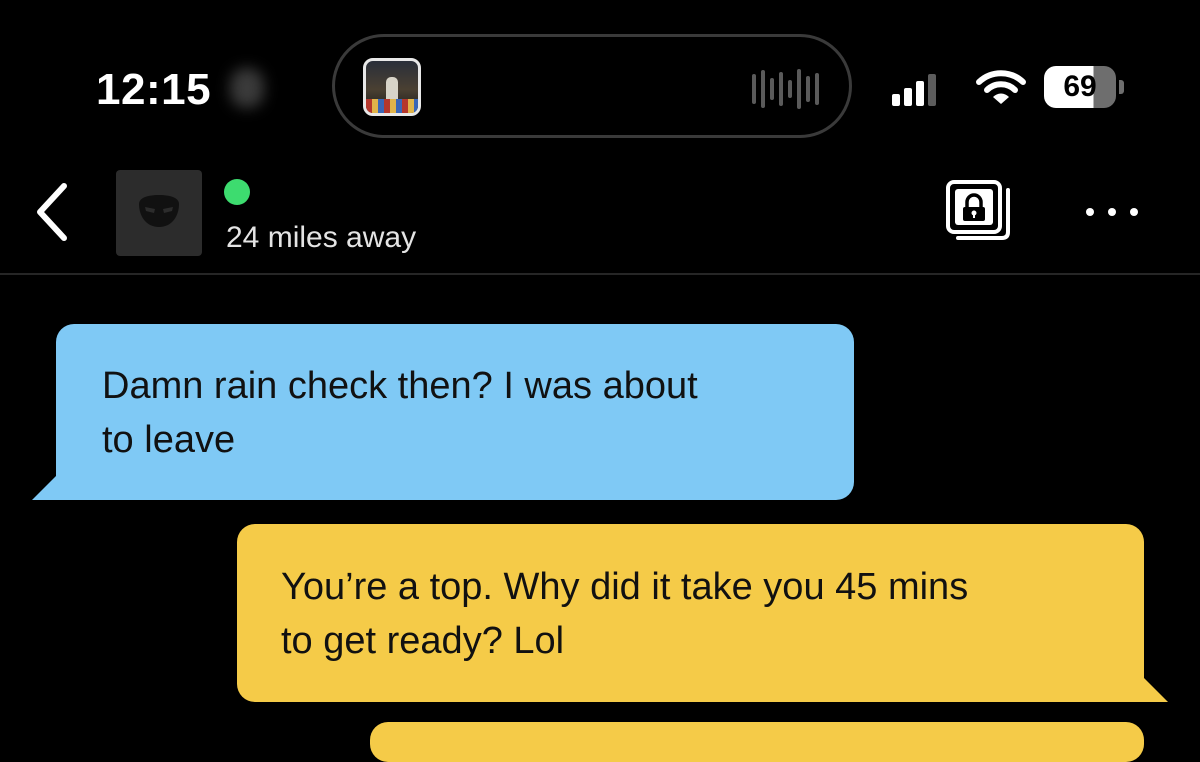 This screenshot has height=762, width=1200. Describe the element at coordinates (53, 212) in the screenshot. I see `back-button` at that location.